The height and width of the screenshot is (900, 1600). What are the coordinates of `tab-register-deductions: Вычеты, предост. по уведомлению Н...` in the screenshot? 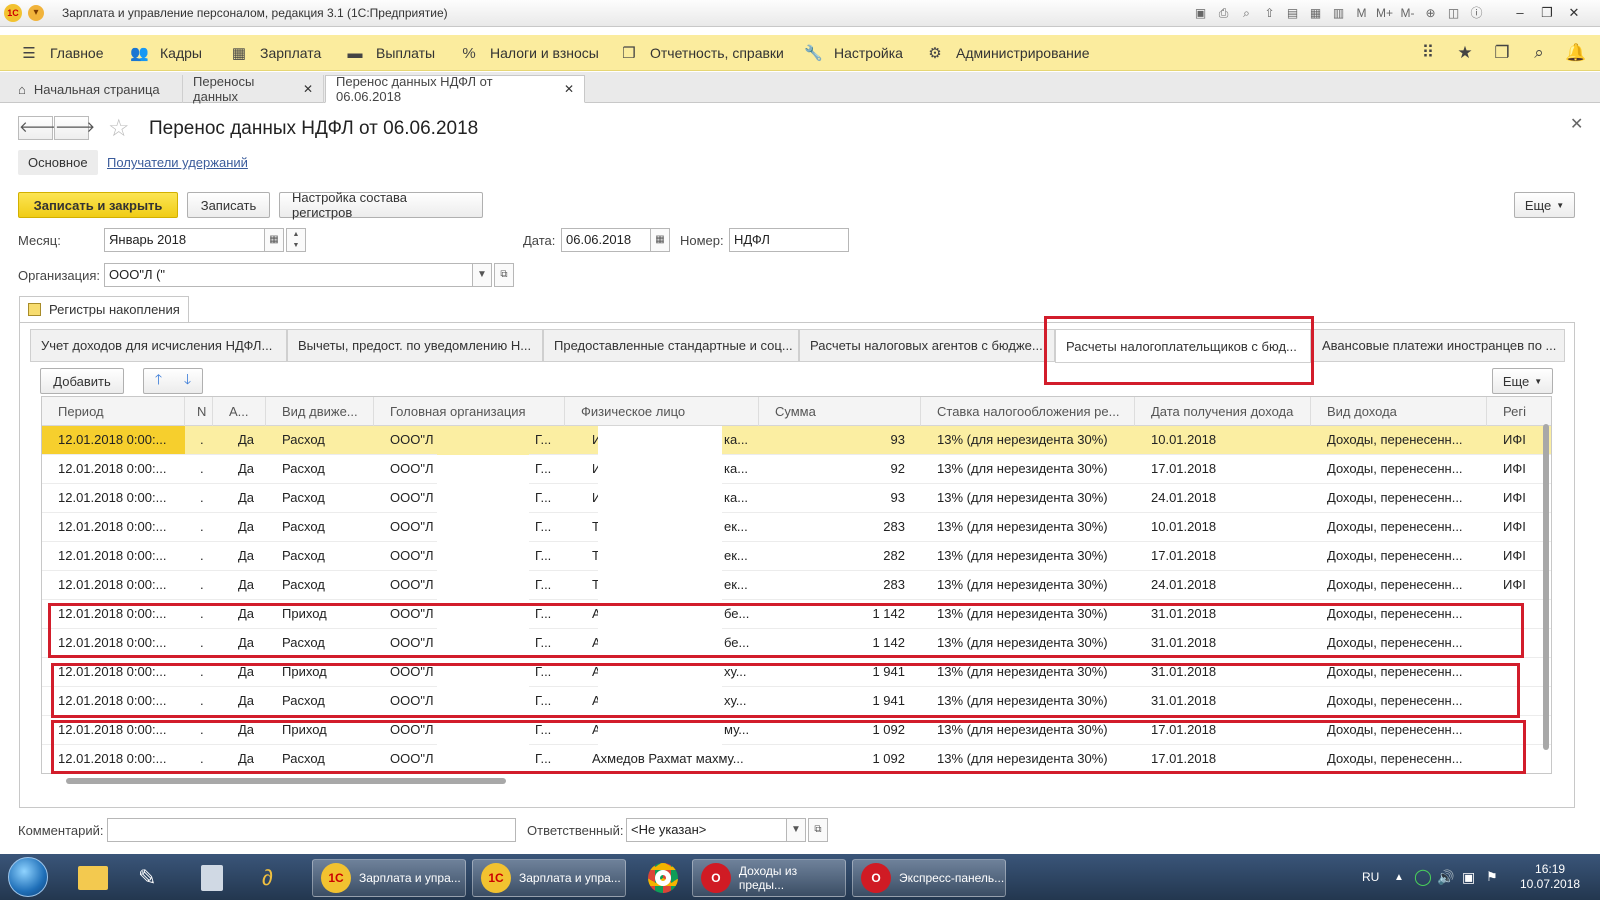 It's located at (415, 345).